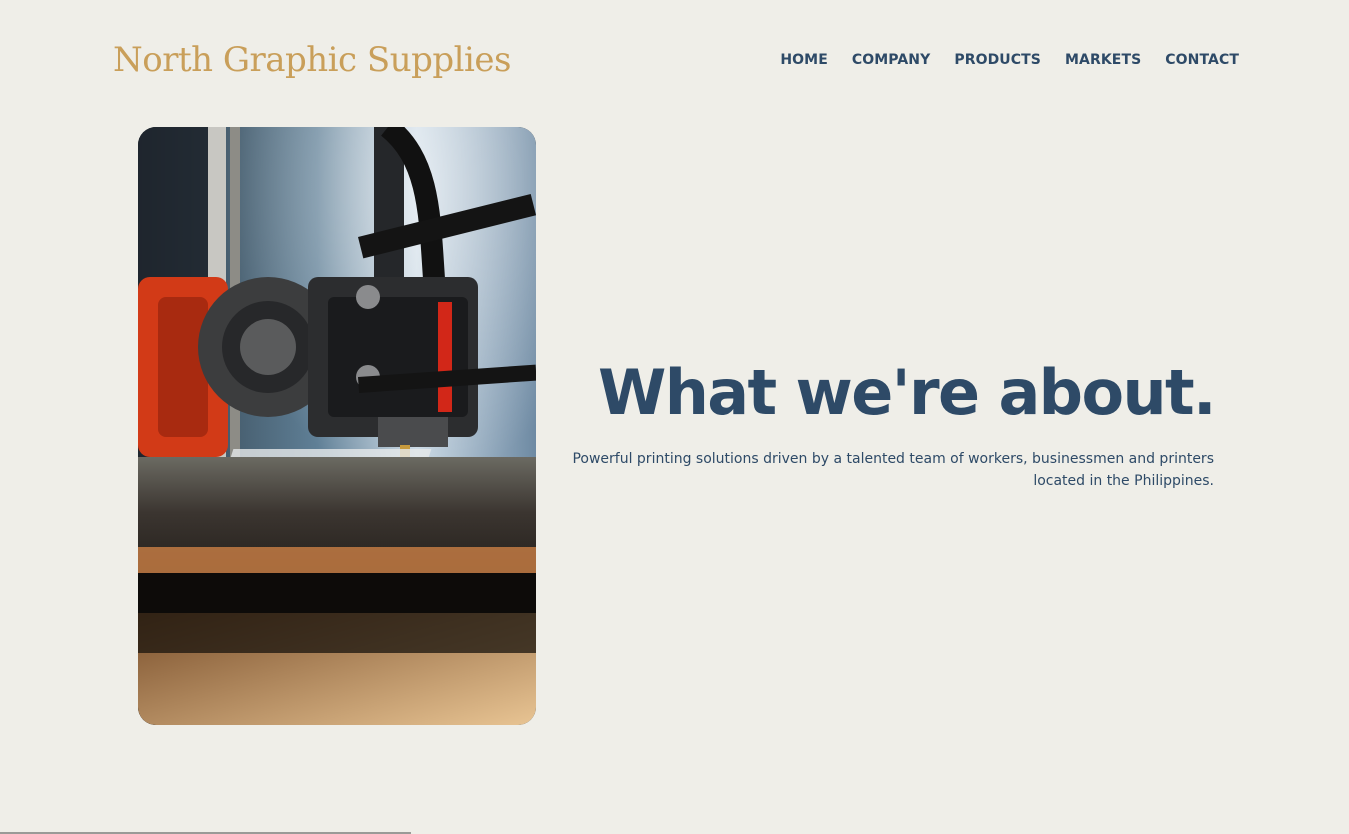 The width and height of the screenshot is (1349, 834). What do you see at coordinates (312, 60) in the screenshot?
I see `brand-logo: North Graphic Supplies` at bounding box center [312, 60].